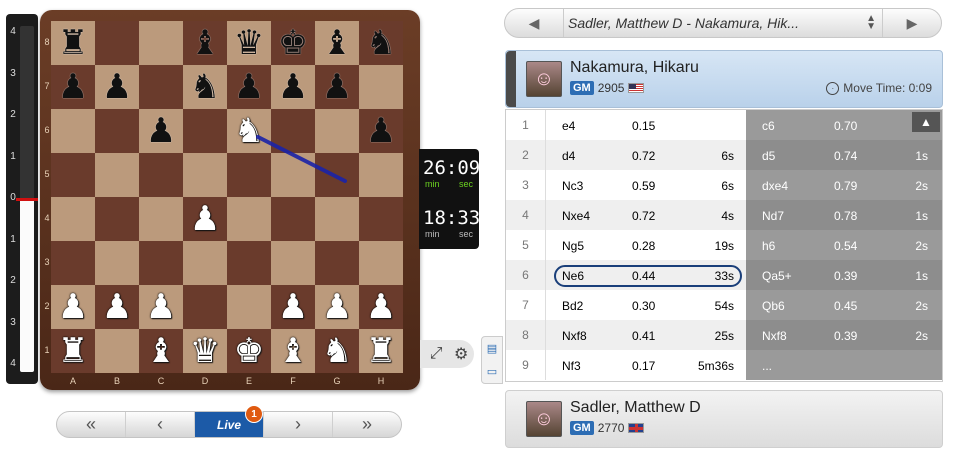  Describe the element at coordinates (436, 354) in the screenshot. I see `flip-board-icon: ⤢` at that location.